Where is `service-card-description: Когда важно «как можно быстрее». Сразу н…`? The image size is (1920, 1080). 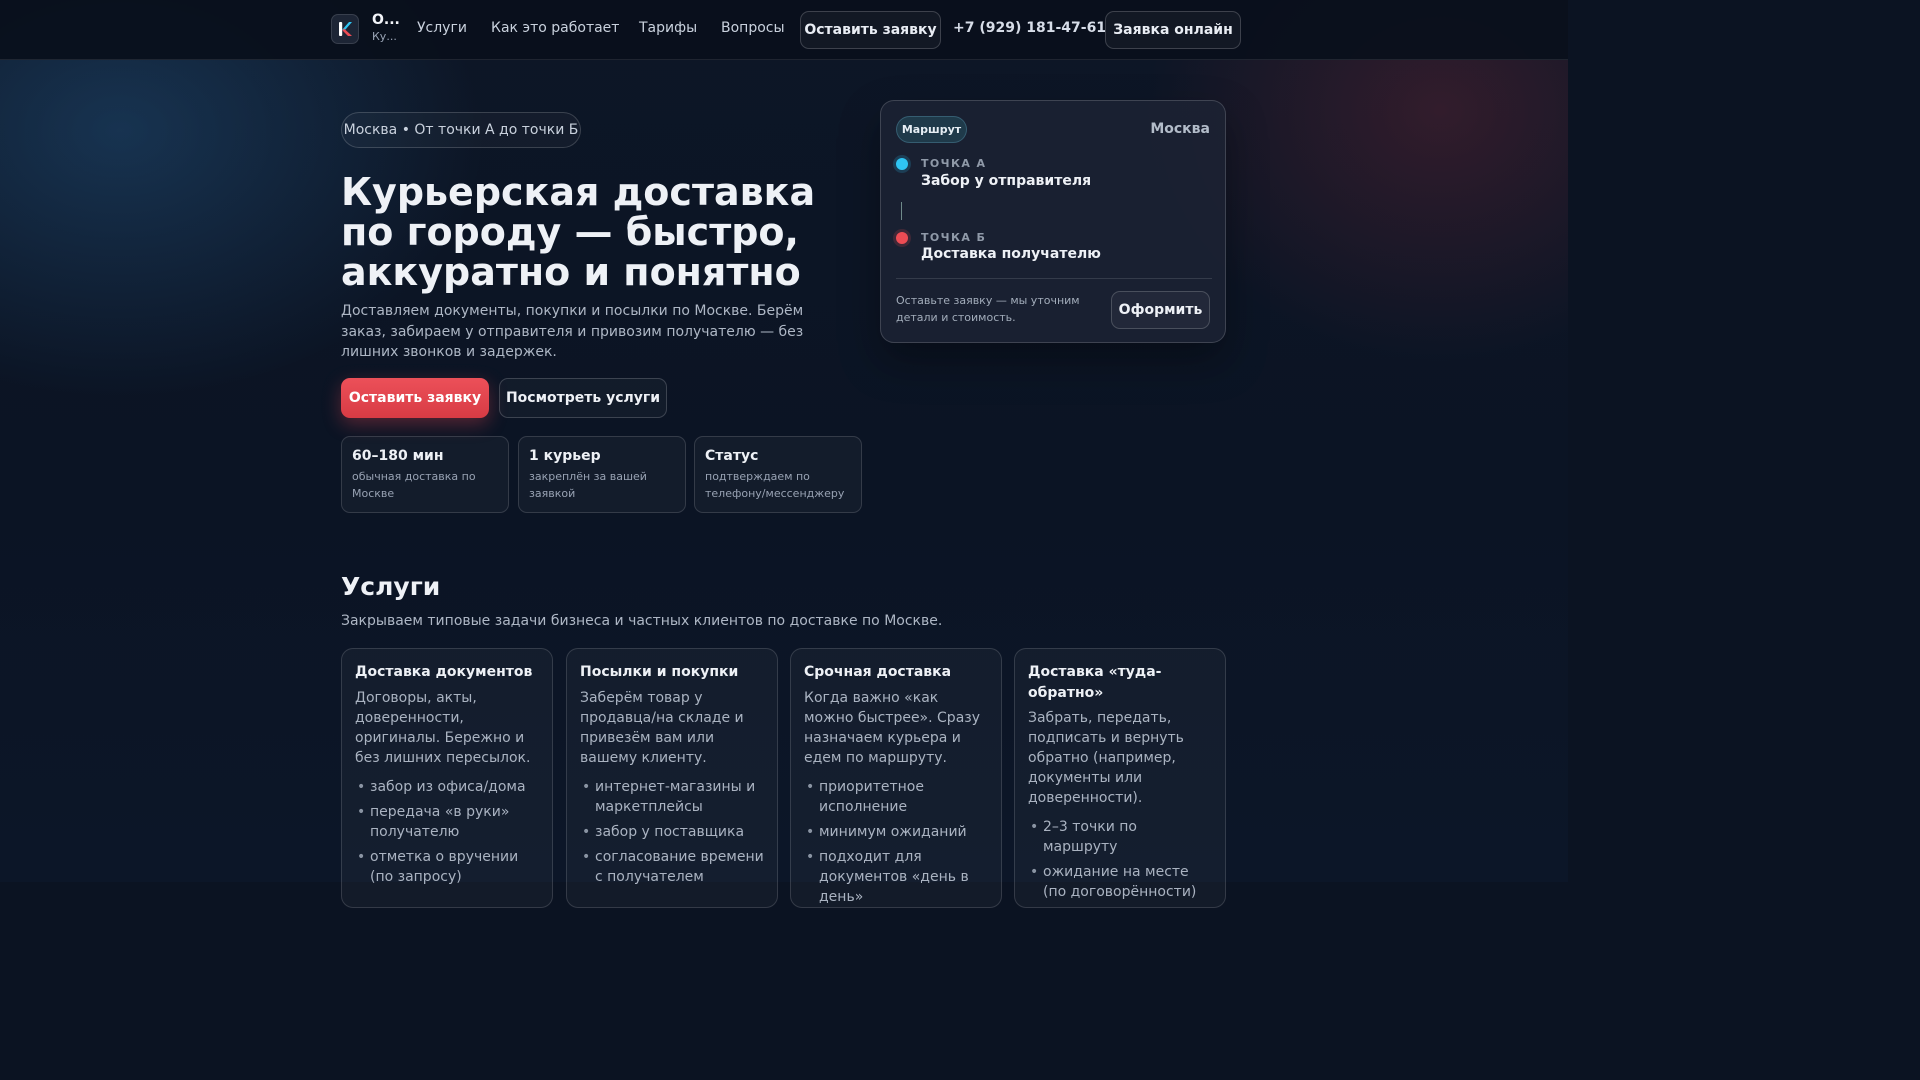
service-card-description: Когда важно «как можно быстрее». Сразу н… is located at coordinates (892, 727).